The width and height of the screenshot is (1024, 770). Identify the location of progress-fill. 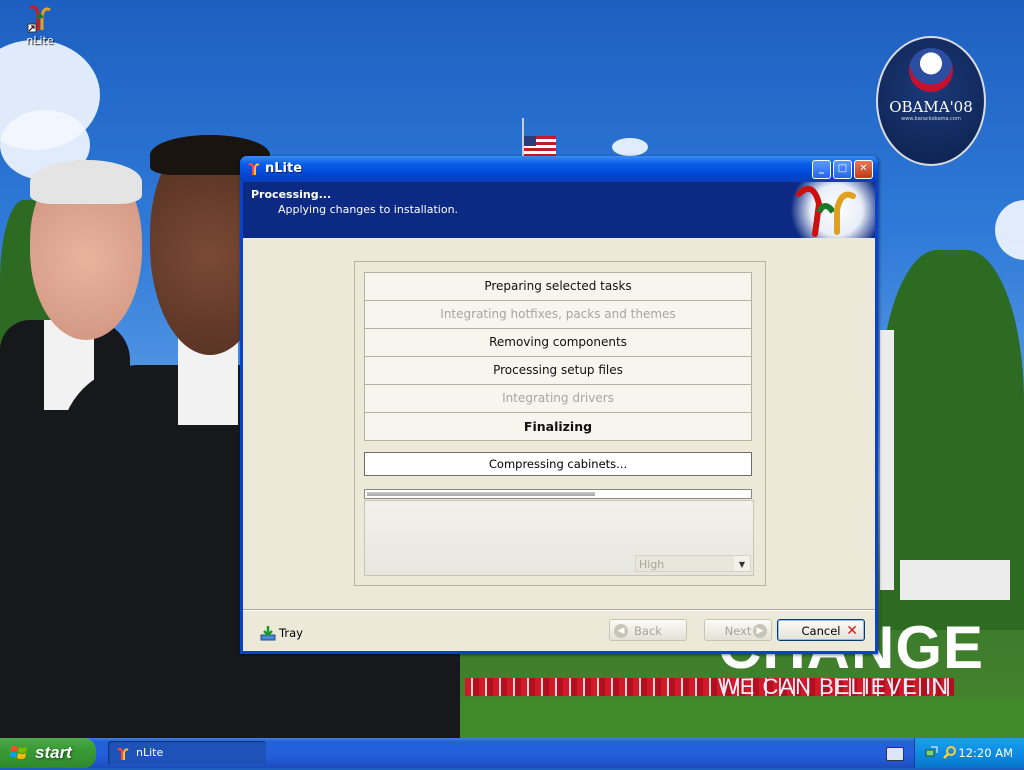
(481, 494).